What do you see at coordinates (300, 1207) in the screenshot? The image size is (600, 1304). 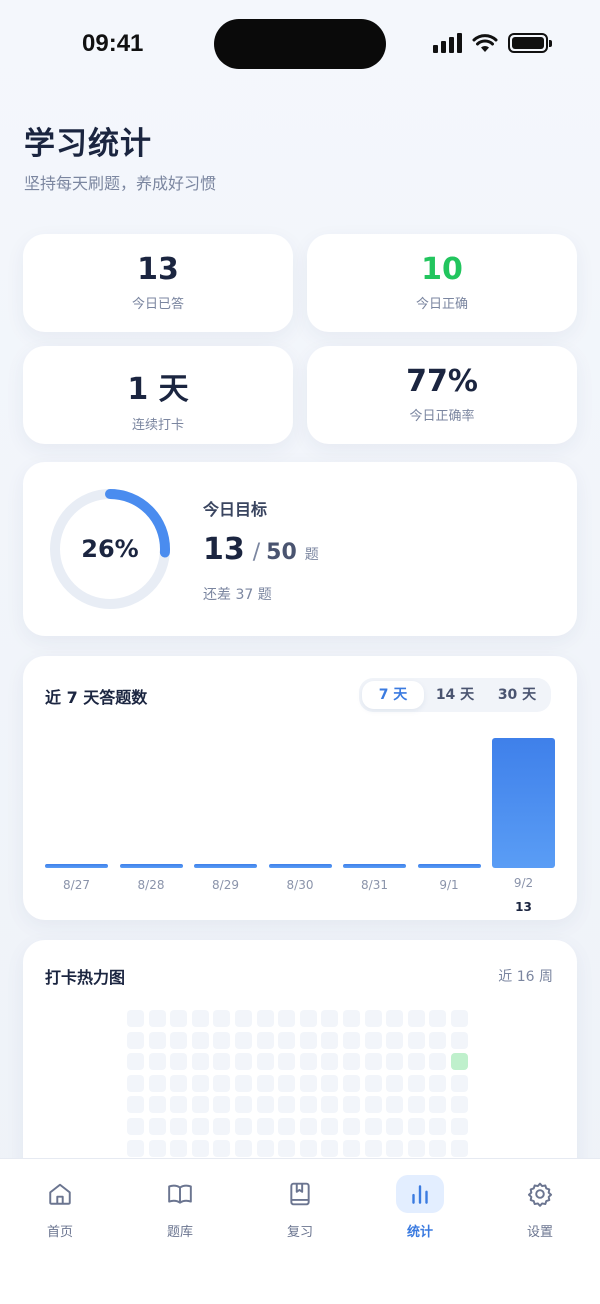 I see `tab-review: 复习` at bounding box center [300, 1207].